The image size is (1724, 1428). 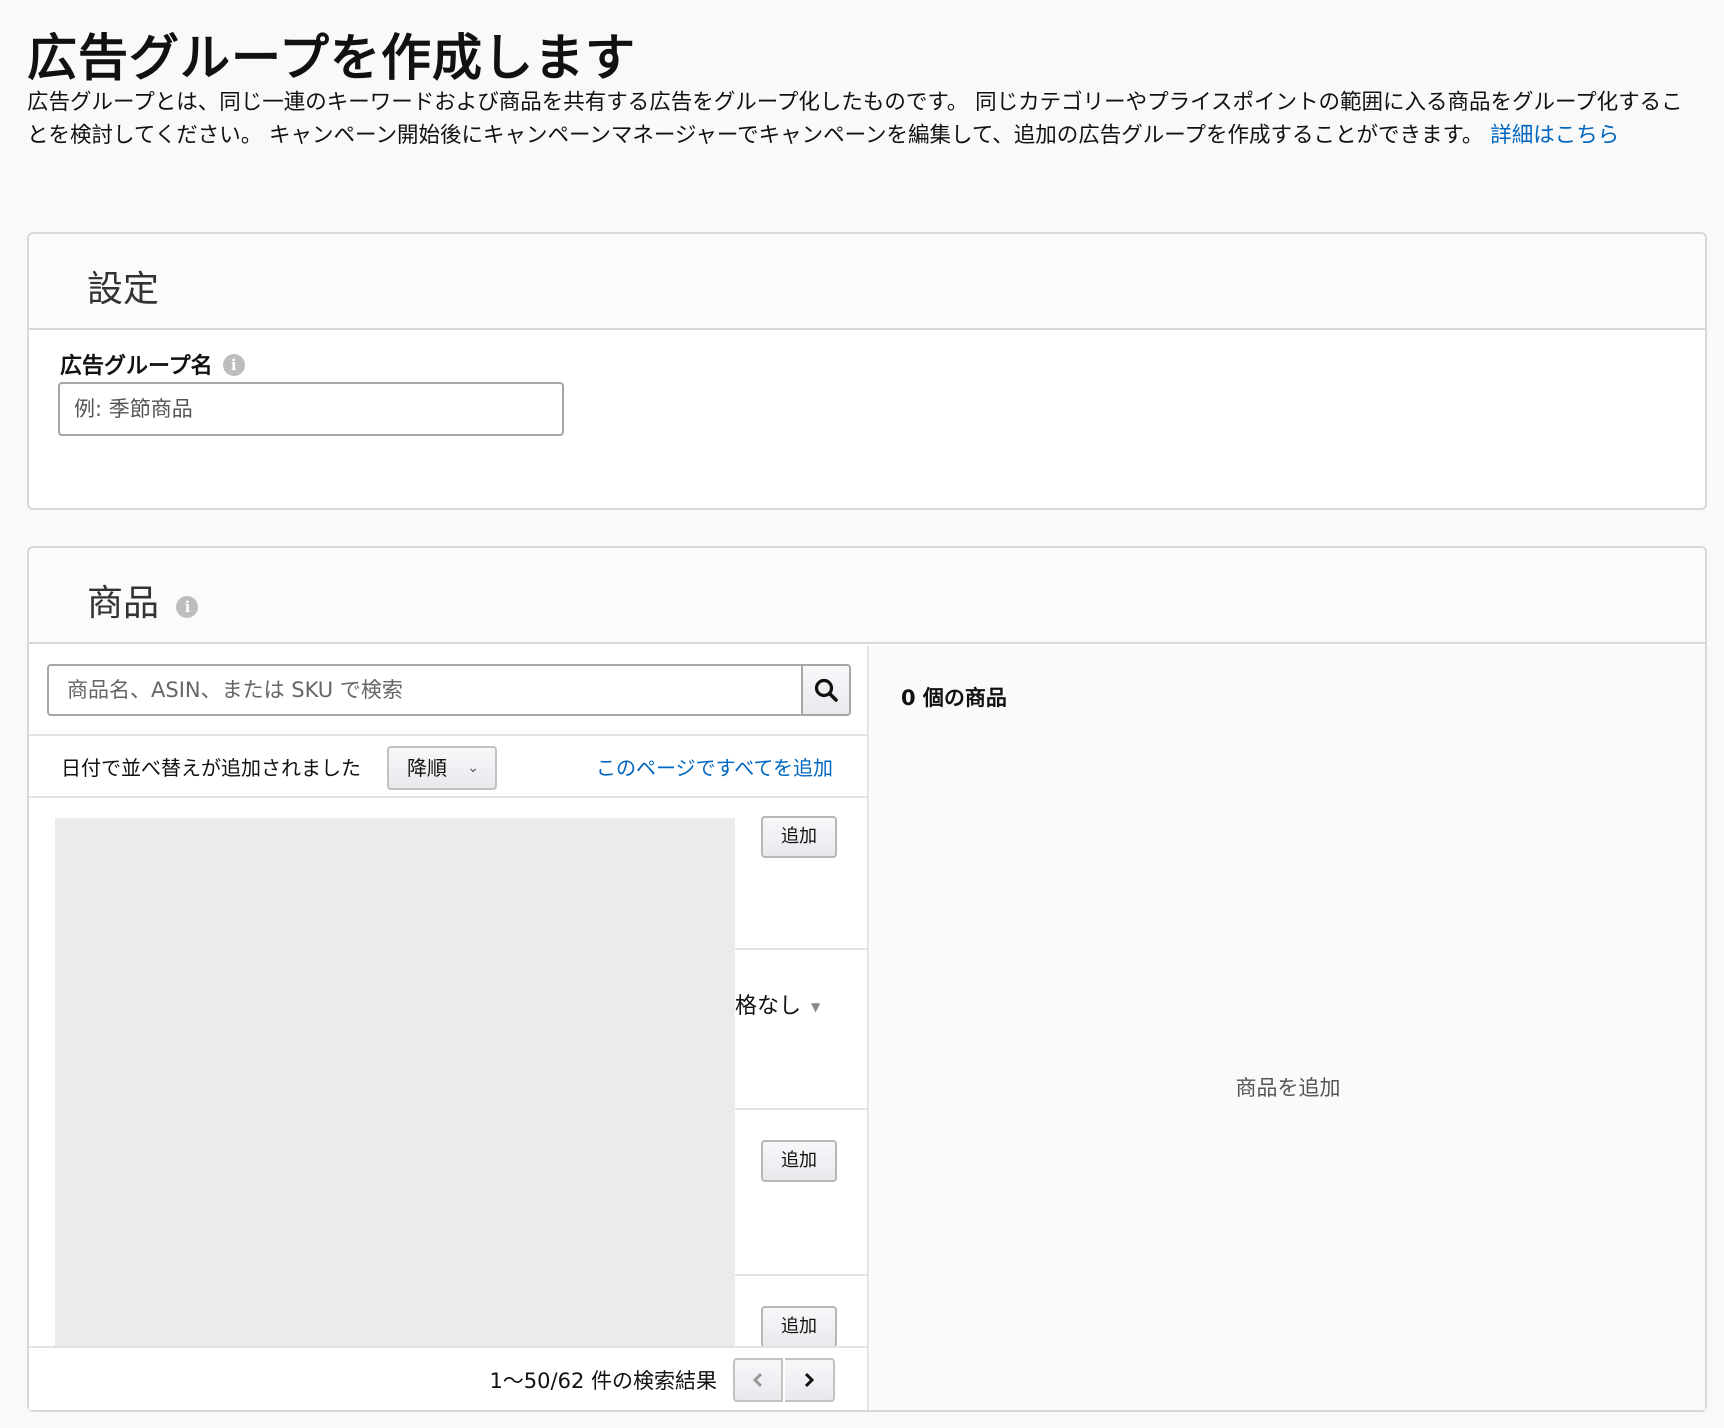 I want to click on caret-down-icon: ▼, so click(x=815, y=1007).